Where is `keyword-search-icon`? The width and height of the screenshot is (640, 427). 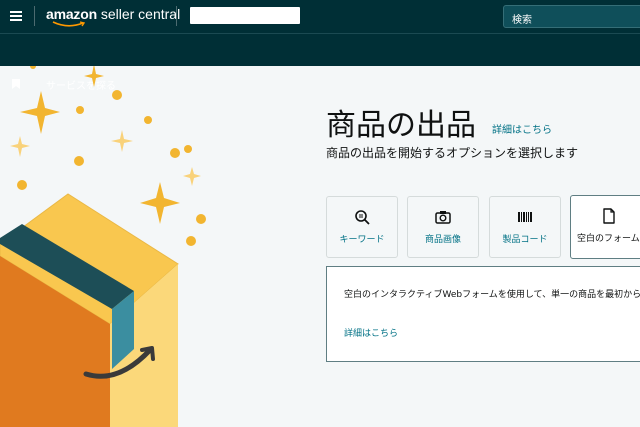 keyword-search-icon is located at coordinates (362, 217).